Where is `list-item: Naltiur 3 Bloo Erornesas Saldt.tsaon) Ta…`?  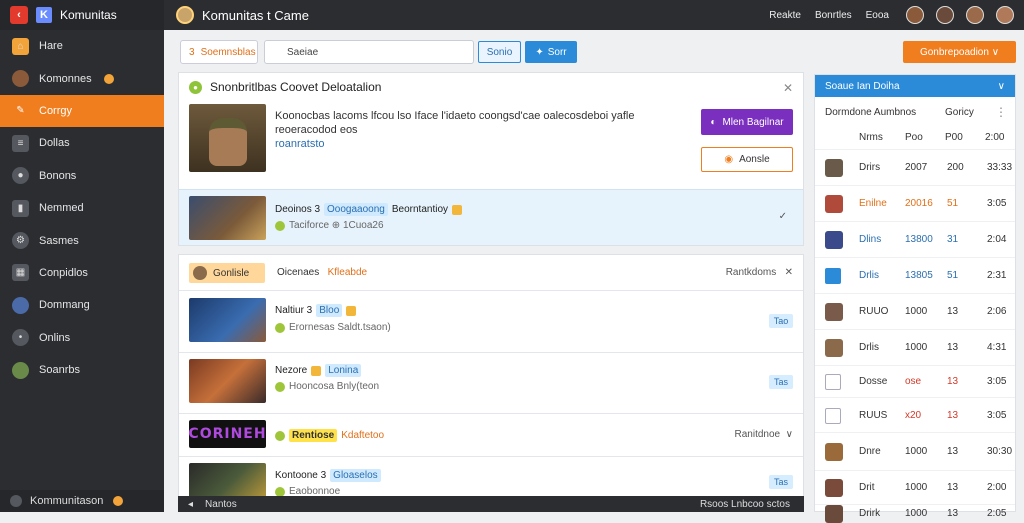
list-item: Naltiur 3 Bloo Erornesas Saldt.tsaon) Ta… is located at coordinates (491, 322).